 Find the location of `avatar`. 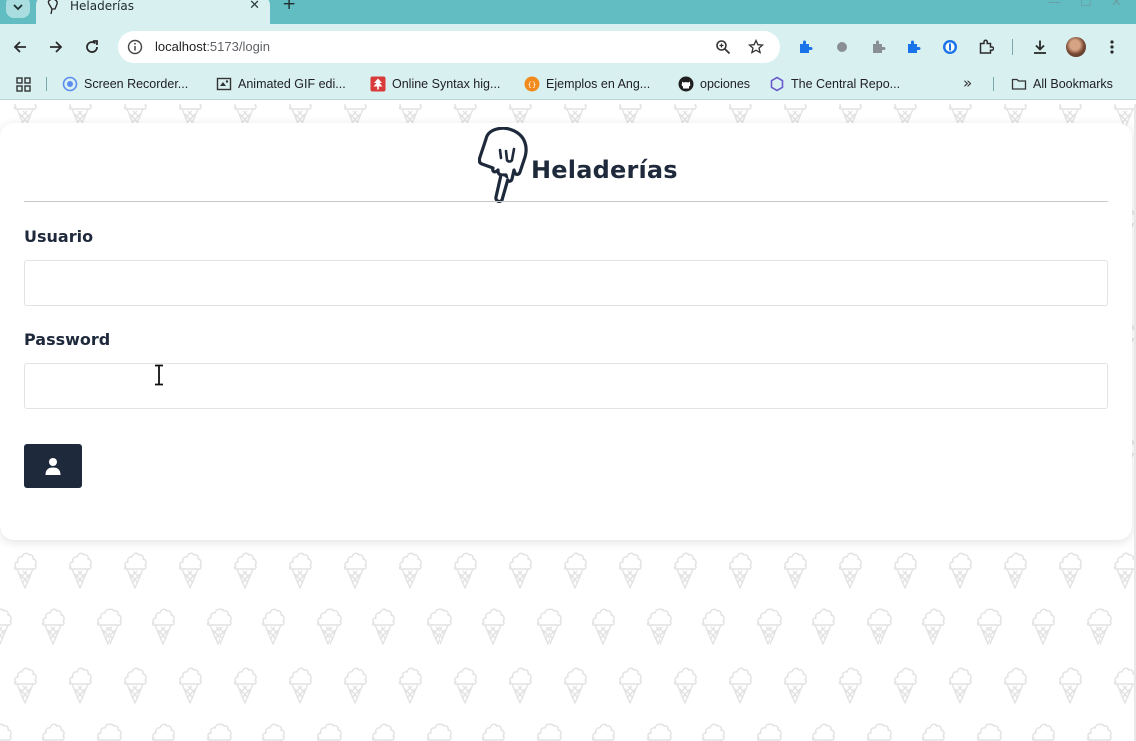

avatar is located at coordinates (1076, 47).